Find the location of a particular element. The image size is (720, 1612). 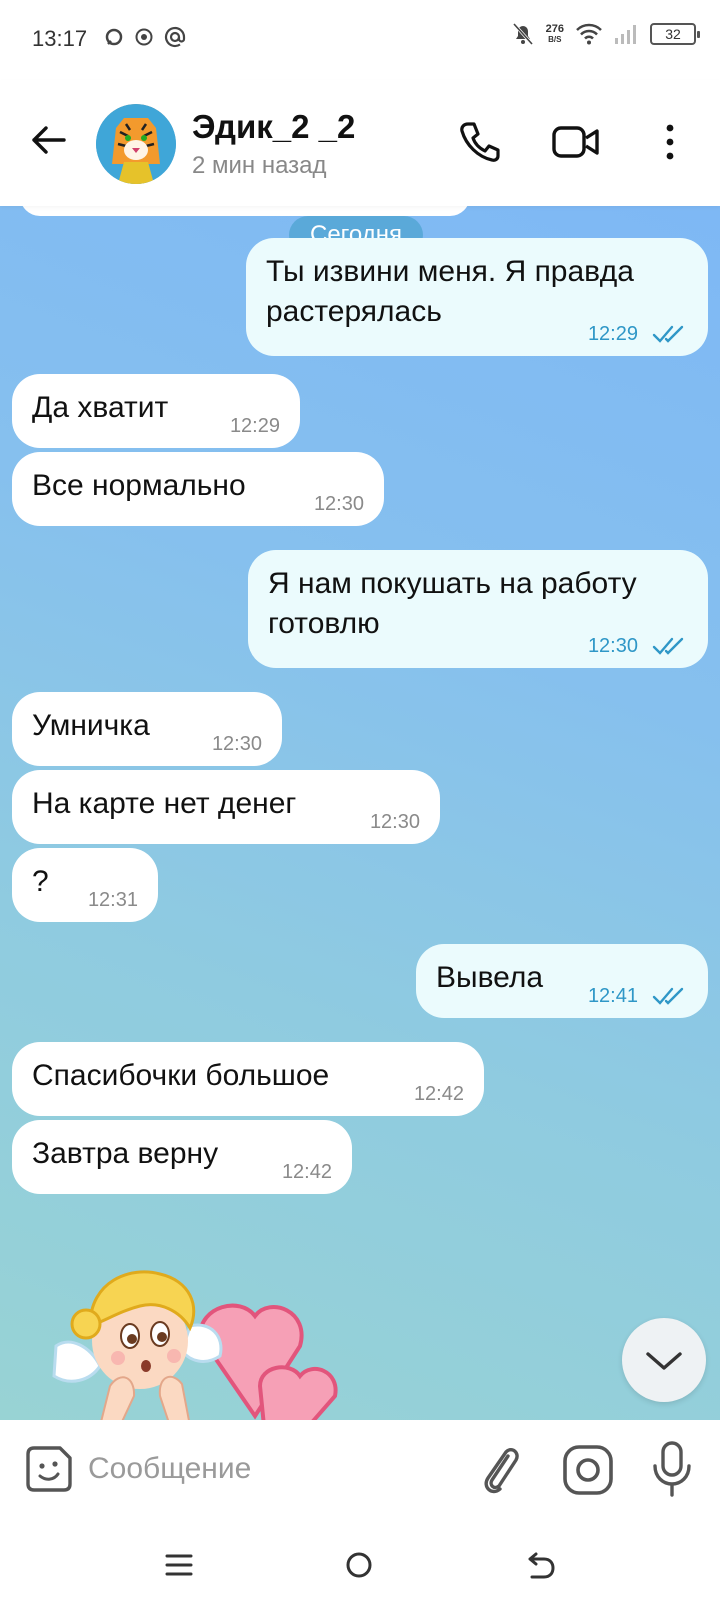

home-icon is located at coordinates (359, 1565).